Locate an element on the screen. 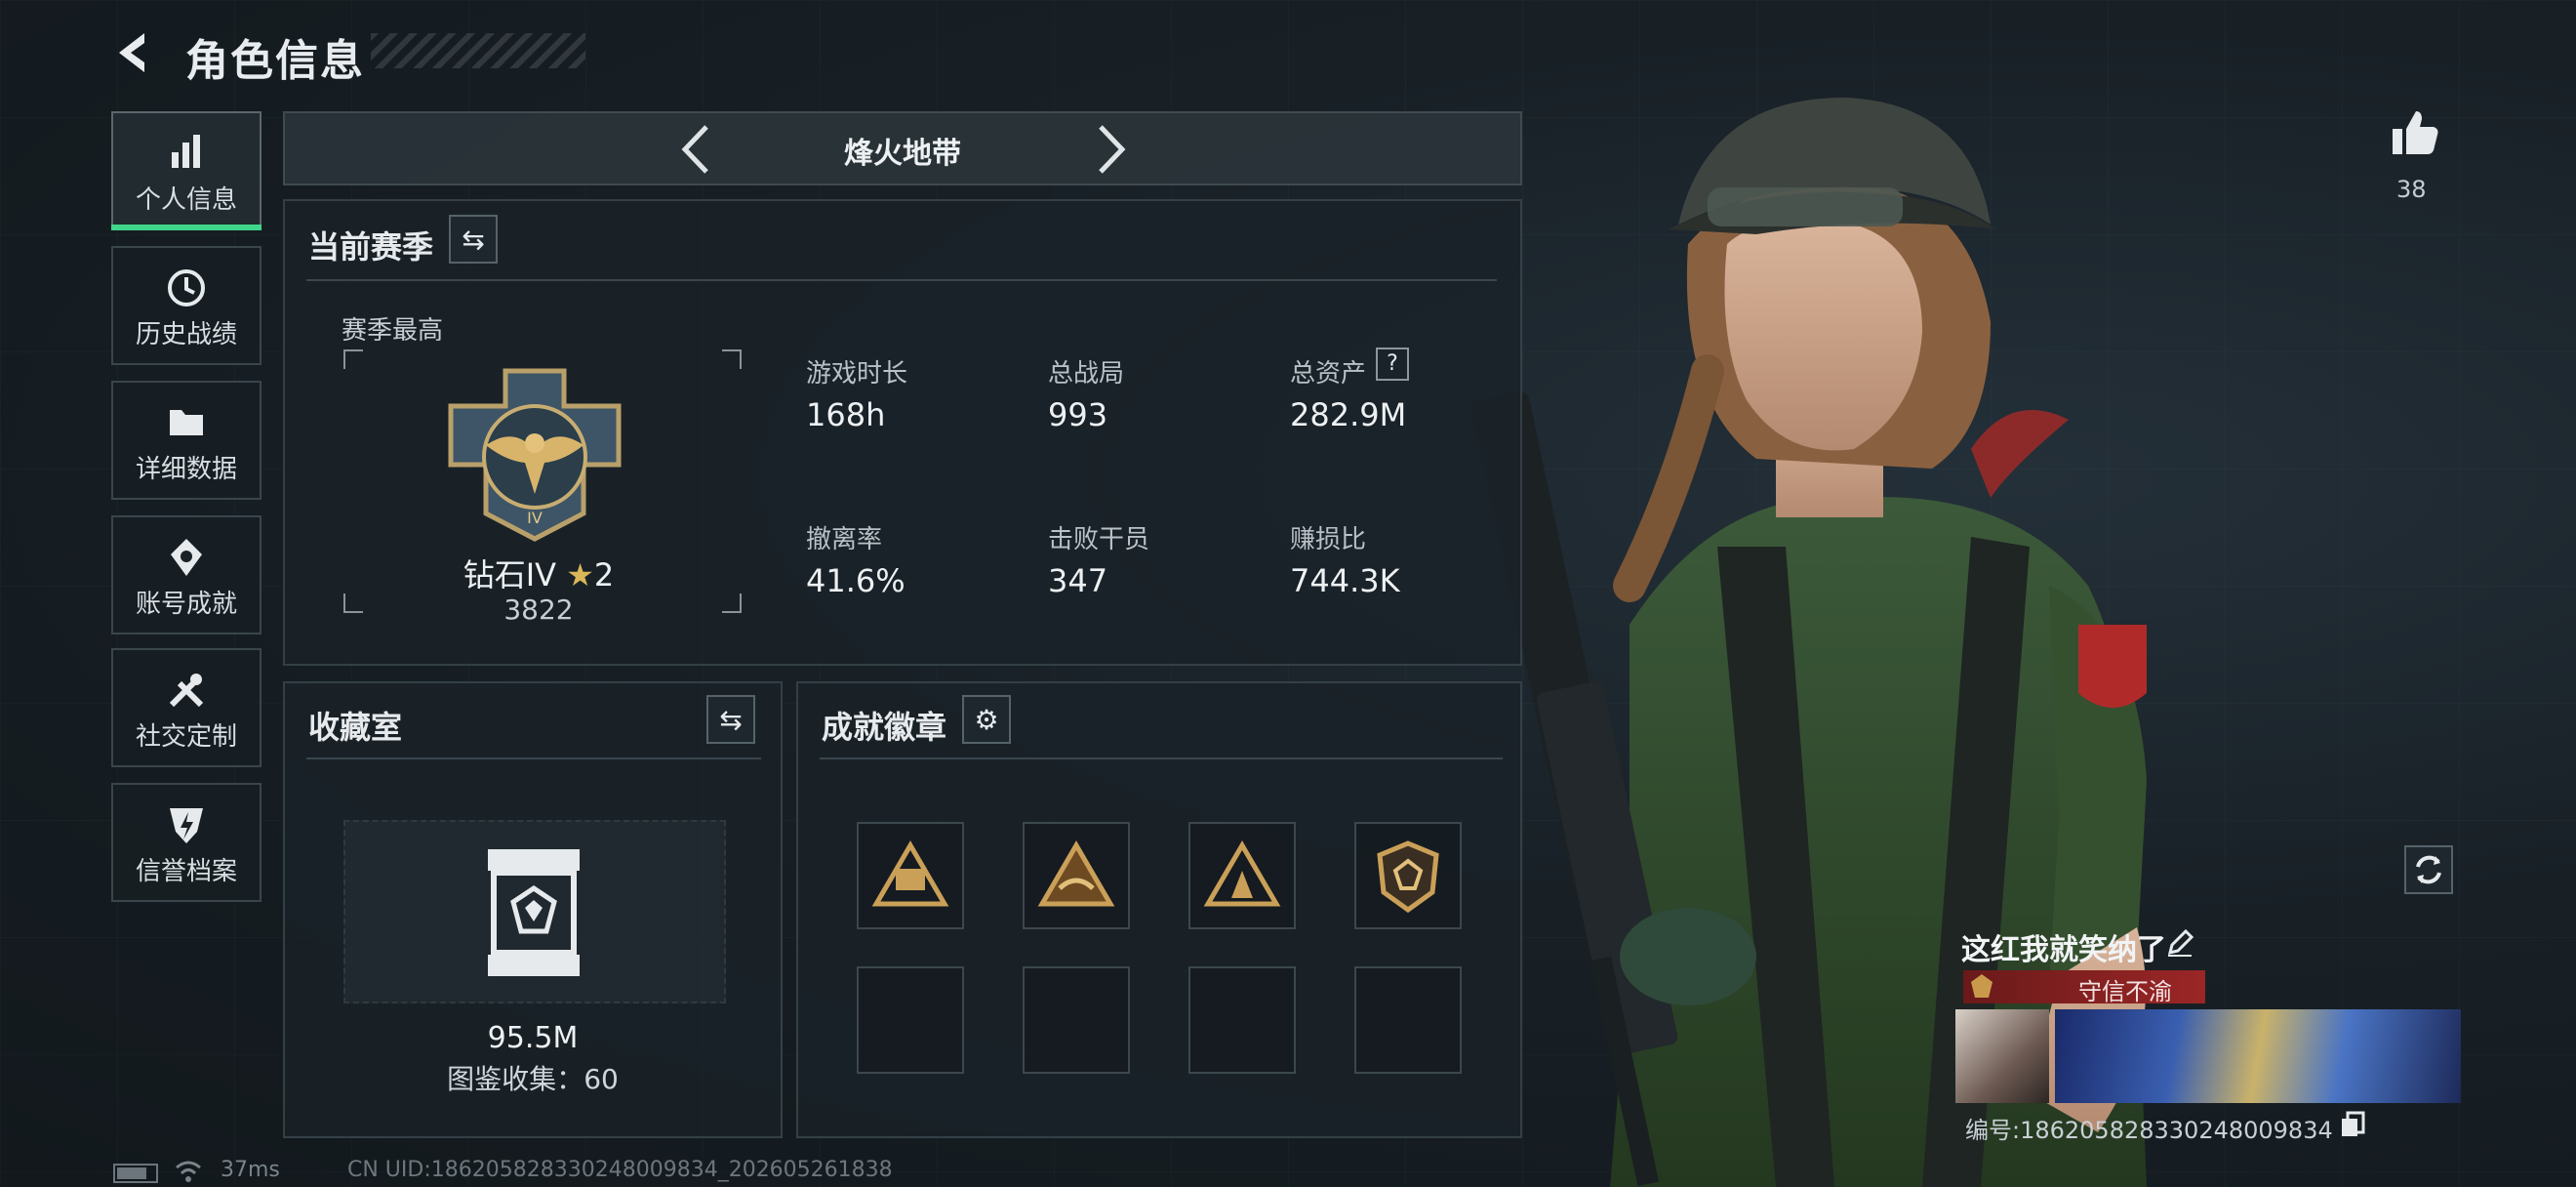  mode-selector: 烽火地带 is located at coordinates (902, 148).